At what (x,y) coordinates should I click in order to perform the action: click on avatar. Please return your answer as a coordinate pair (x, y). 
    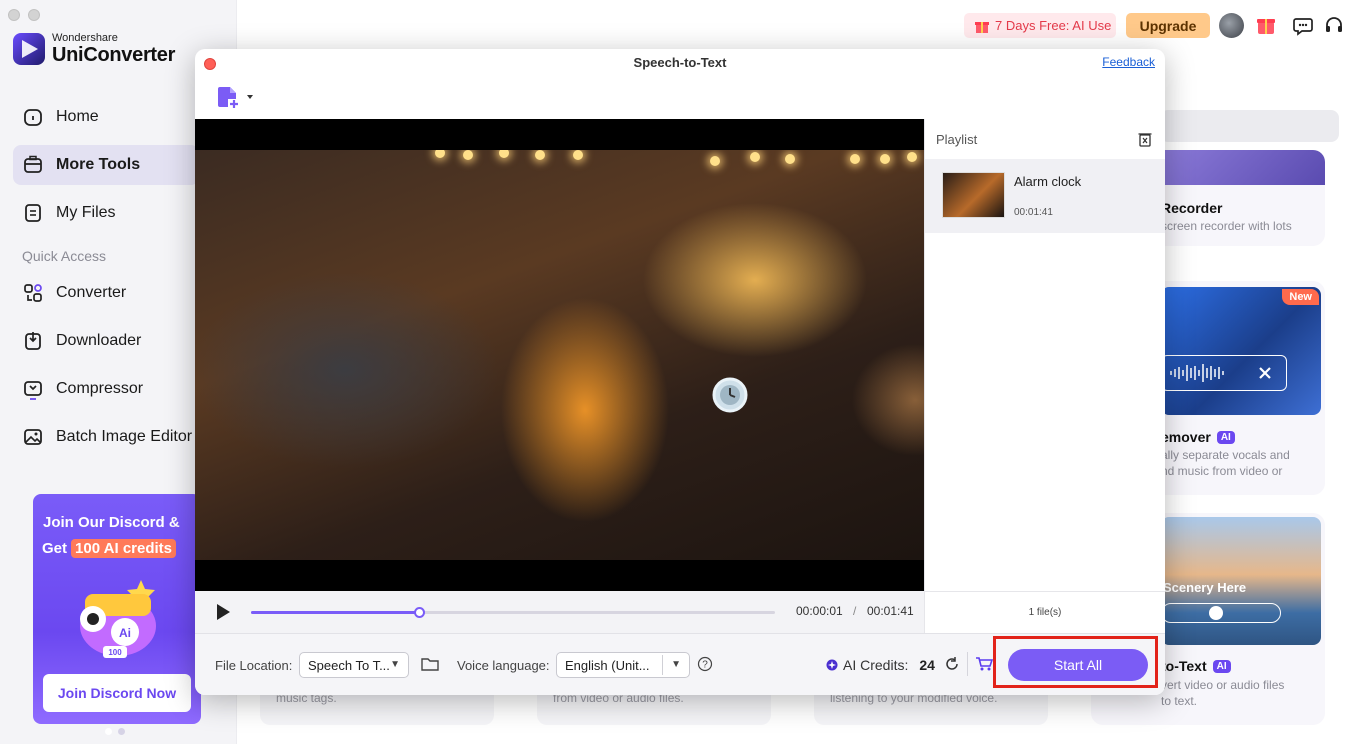
    Looking at the image, I should click on (1231, 25).